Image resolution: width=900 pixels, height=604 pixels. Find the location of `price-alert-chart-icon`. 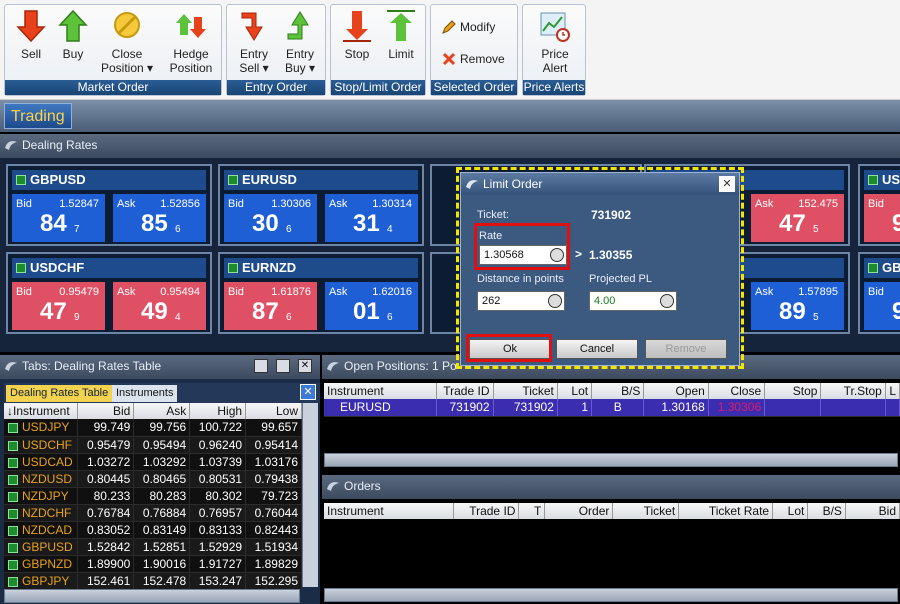

price-alert-chart-icon is located at coordinates (555, 27).